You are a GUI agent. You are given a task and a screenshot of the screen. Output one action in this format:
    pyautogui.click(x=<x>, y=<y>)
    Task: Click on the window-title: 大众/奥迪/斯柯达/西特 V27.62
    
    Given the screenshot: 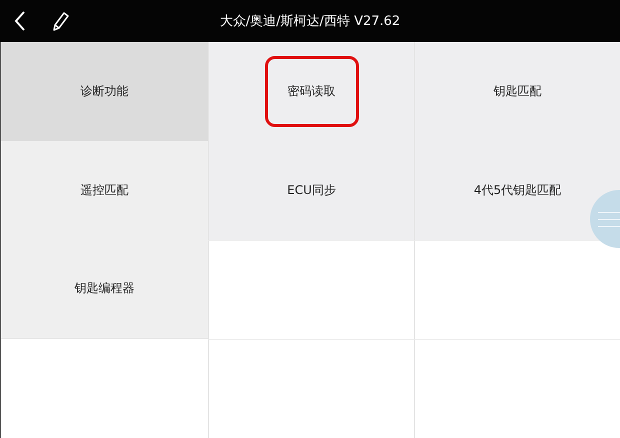 What is the action you would take?
    pyautogui.click(x=310, y=21)
    